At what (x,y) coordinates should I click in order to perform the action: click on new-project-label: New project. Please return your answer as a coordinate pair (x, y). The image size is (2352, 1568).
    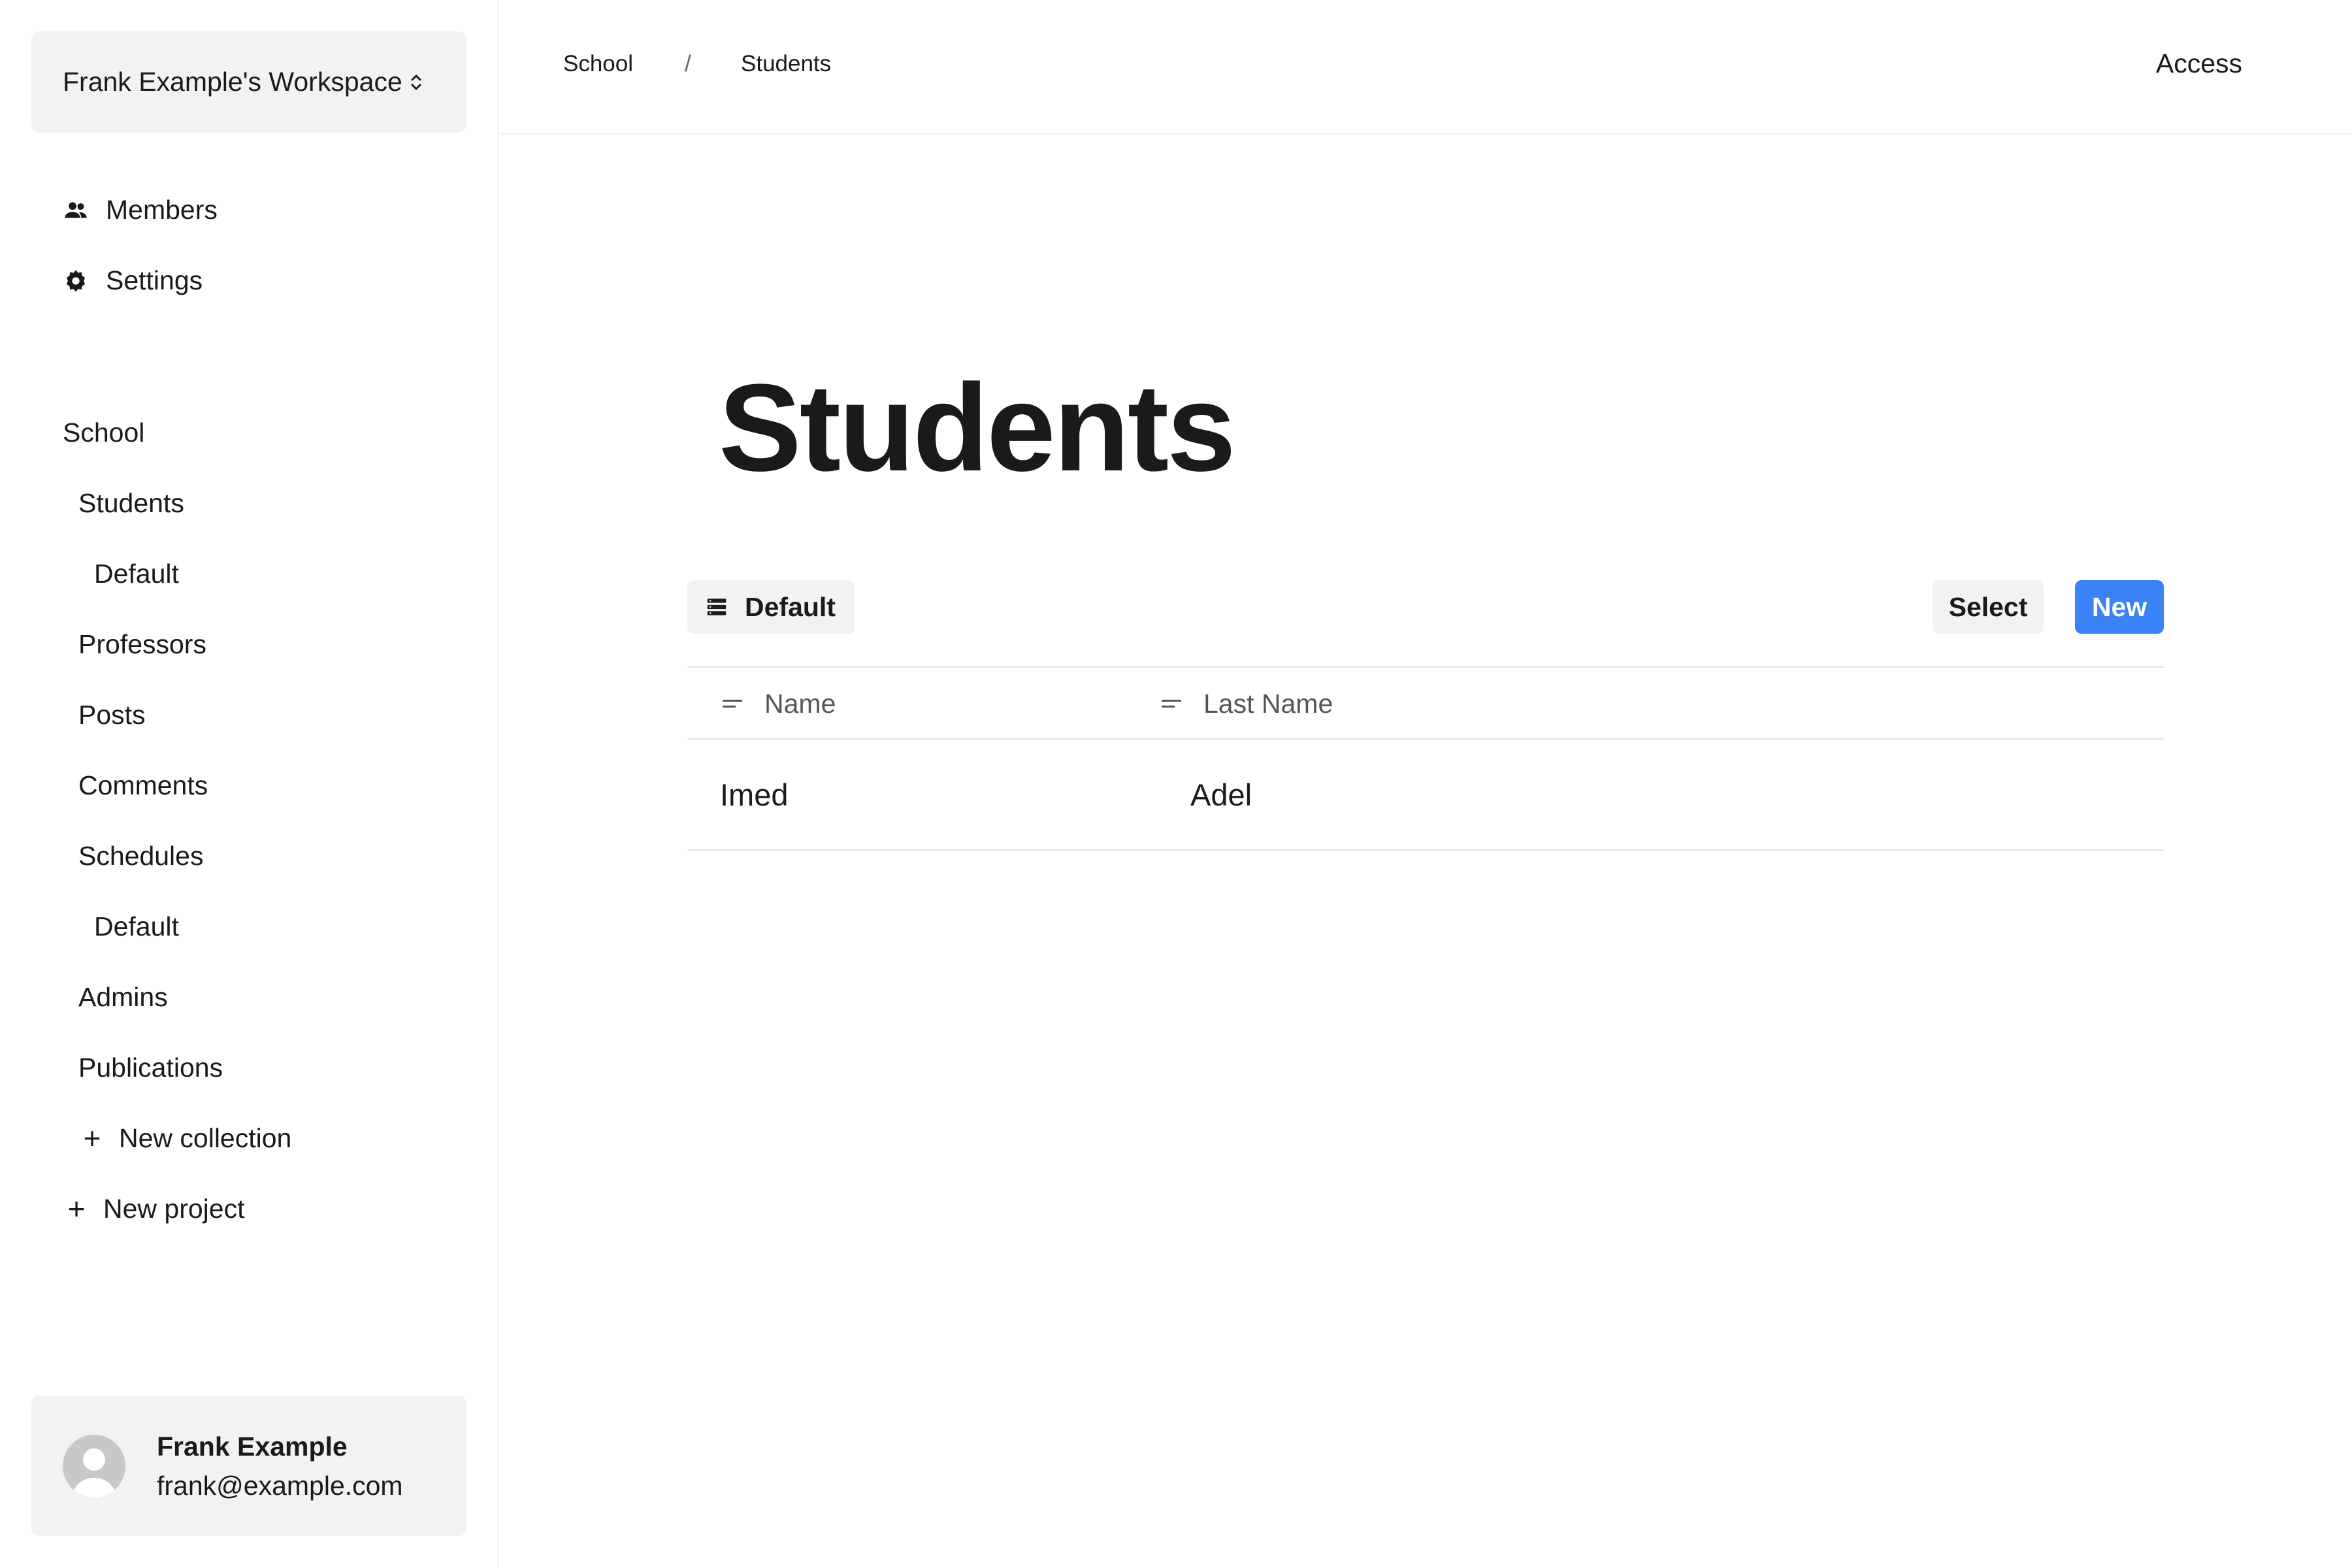
    Looking at the image, I should click on (174, 1208).